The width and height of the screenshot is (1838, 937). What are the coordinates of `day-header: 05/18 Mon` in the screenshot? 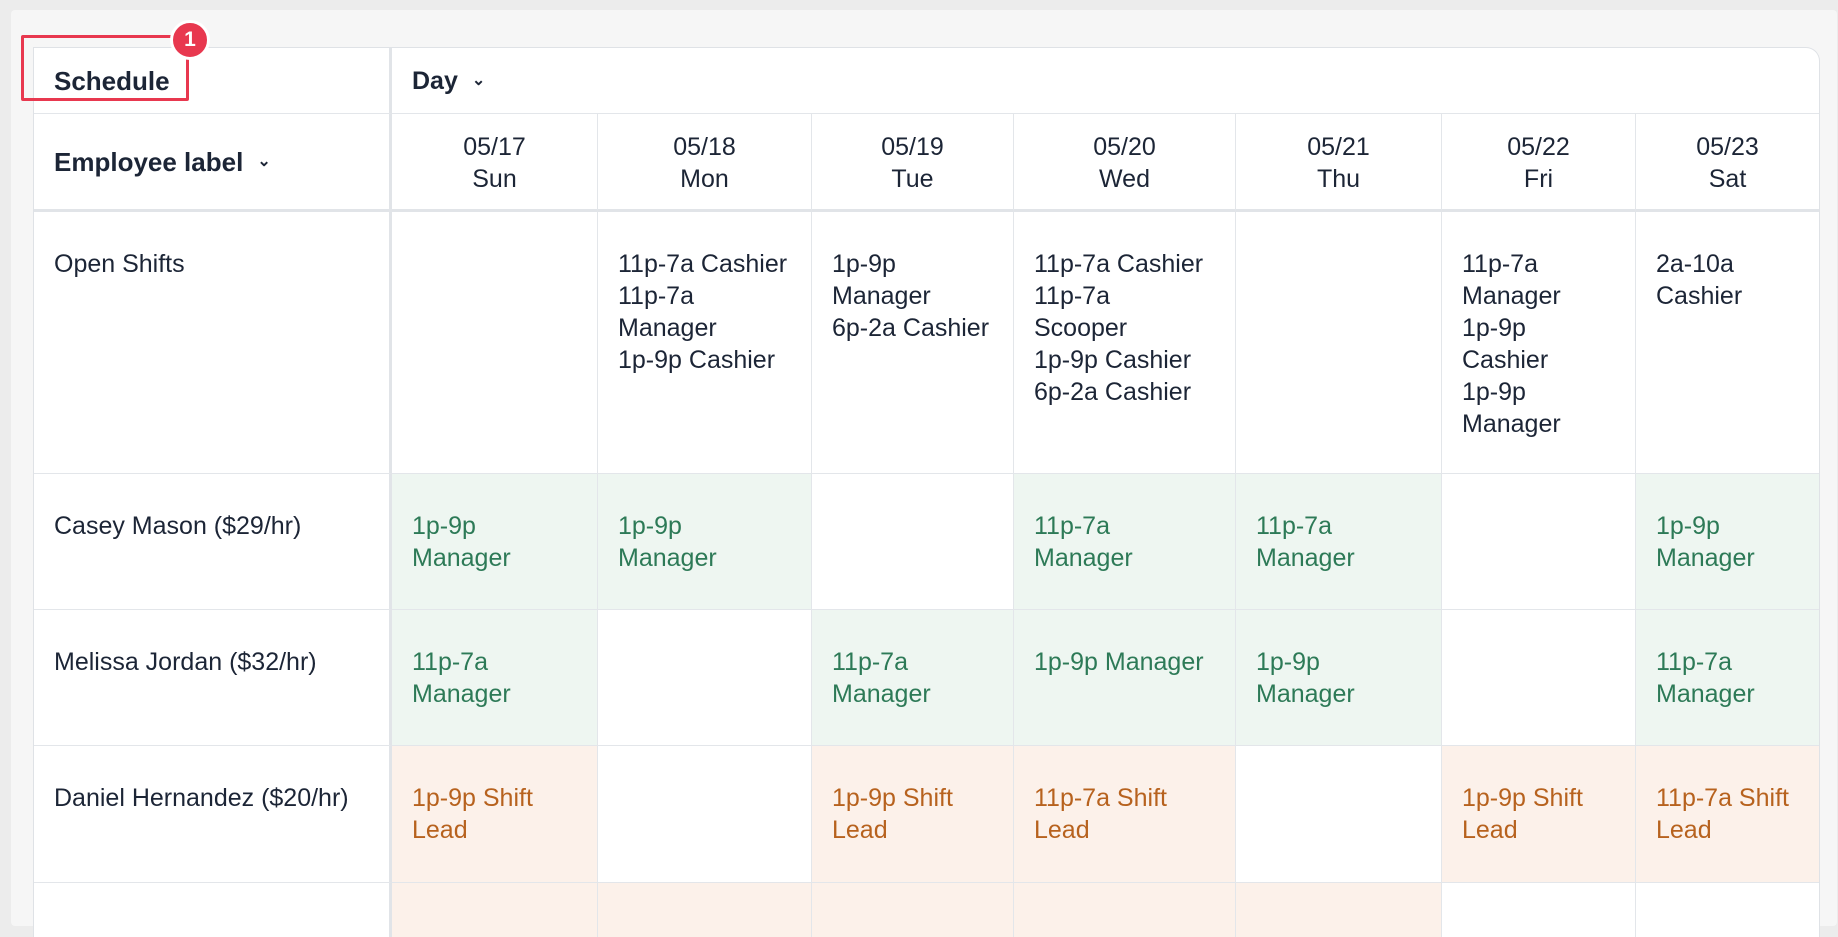 It's located at (705, 163).